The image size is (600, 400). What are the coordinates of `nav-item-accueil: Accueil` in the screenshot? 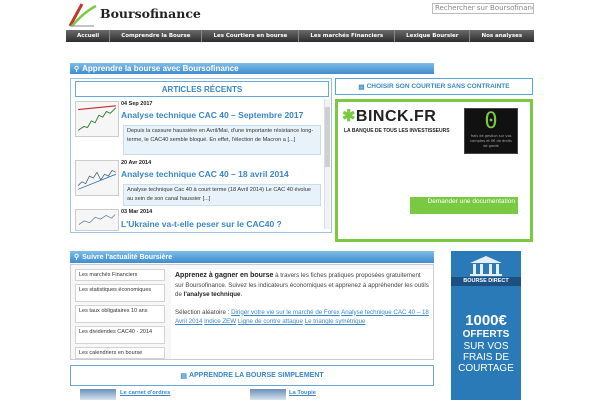 It's located at (87, 36).